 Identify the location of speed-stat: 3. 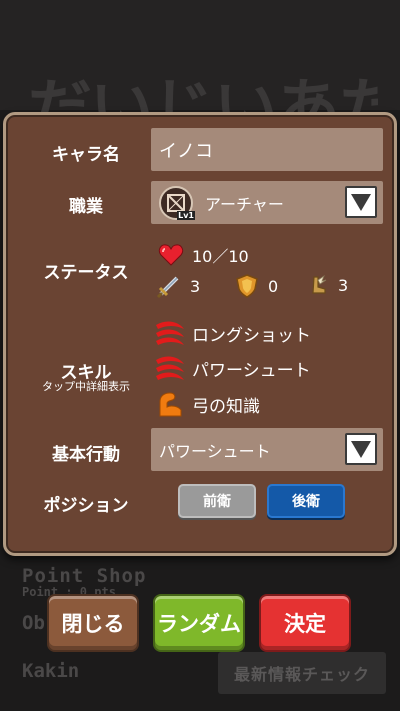
(327, 285).